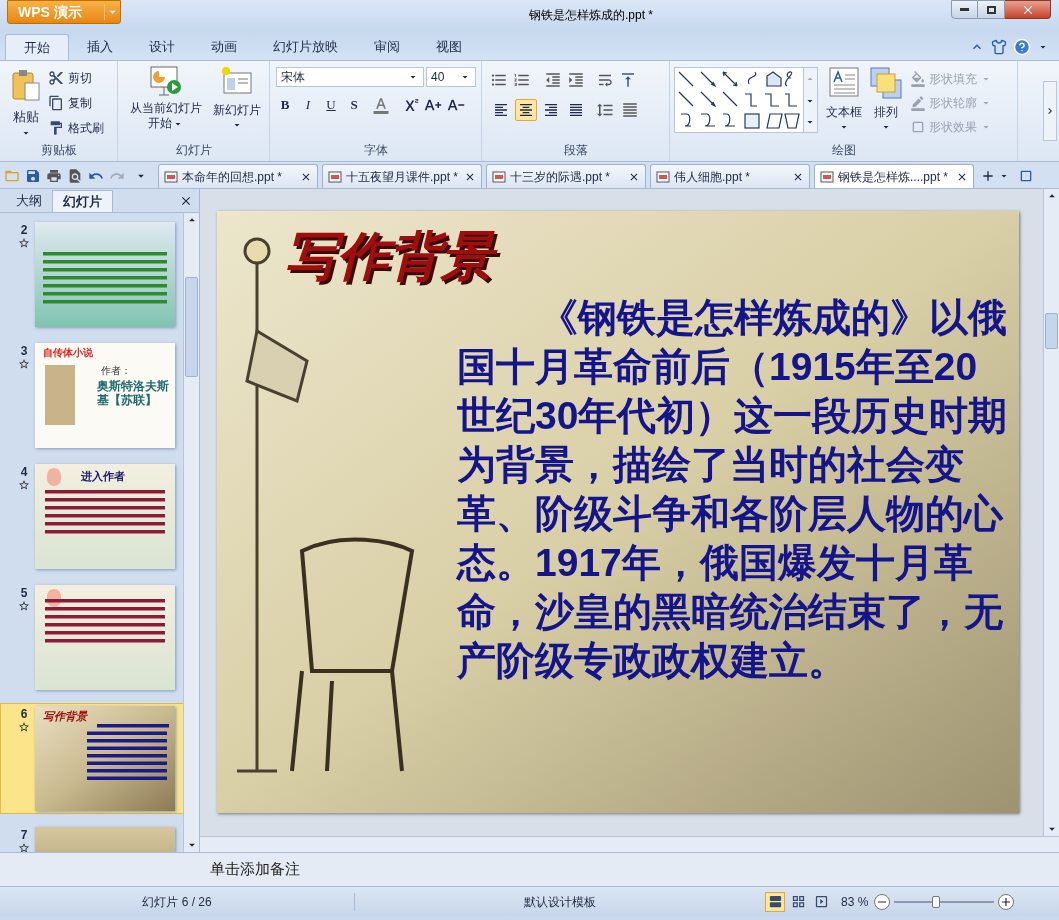  I want to click on text-style-button: B, so click(285, 105).